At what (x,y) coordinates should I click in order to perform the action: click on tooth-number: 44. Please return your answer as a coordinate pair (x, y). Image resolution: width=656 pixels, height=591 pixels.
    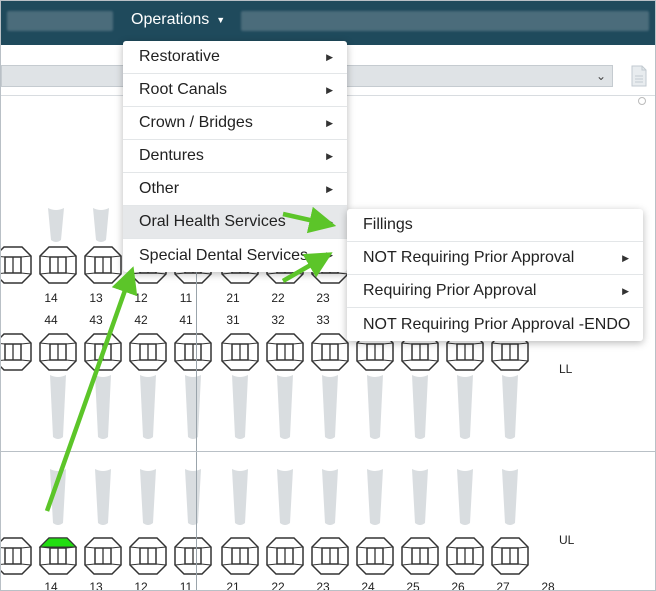
    Looking at the image, I should click on (51, 320).